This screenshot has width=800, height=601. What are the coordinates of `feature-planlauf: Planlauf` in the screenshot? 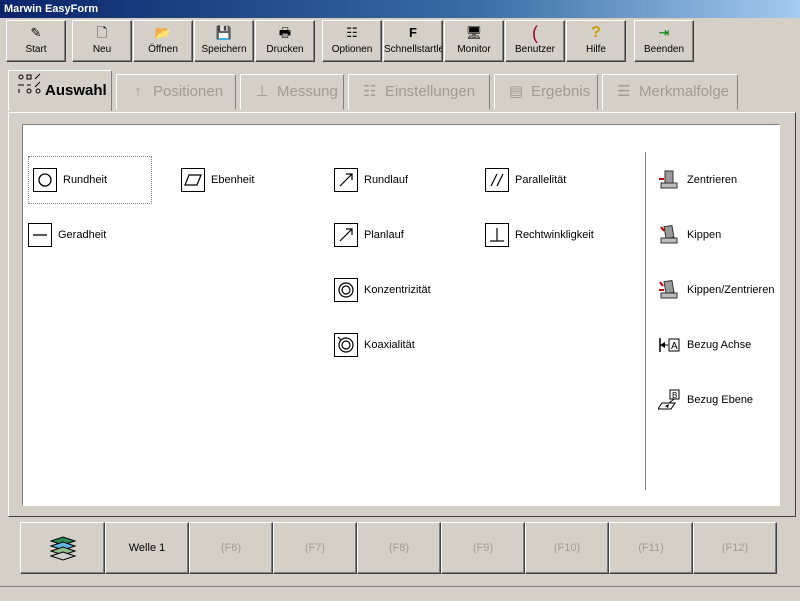 It's located at (369, 235).